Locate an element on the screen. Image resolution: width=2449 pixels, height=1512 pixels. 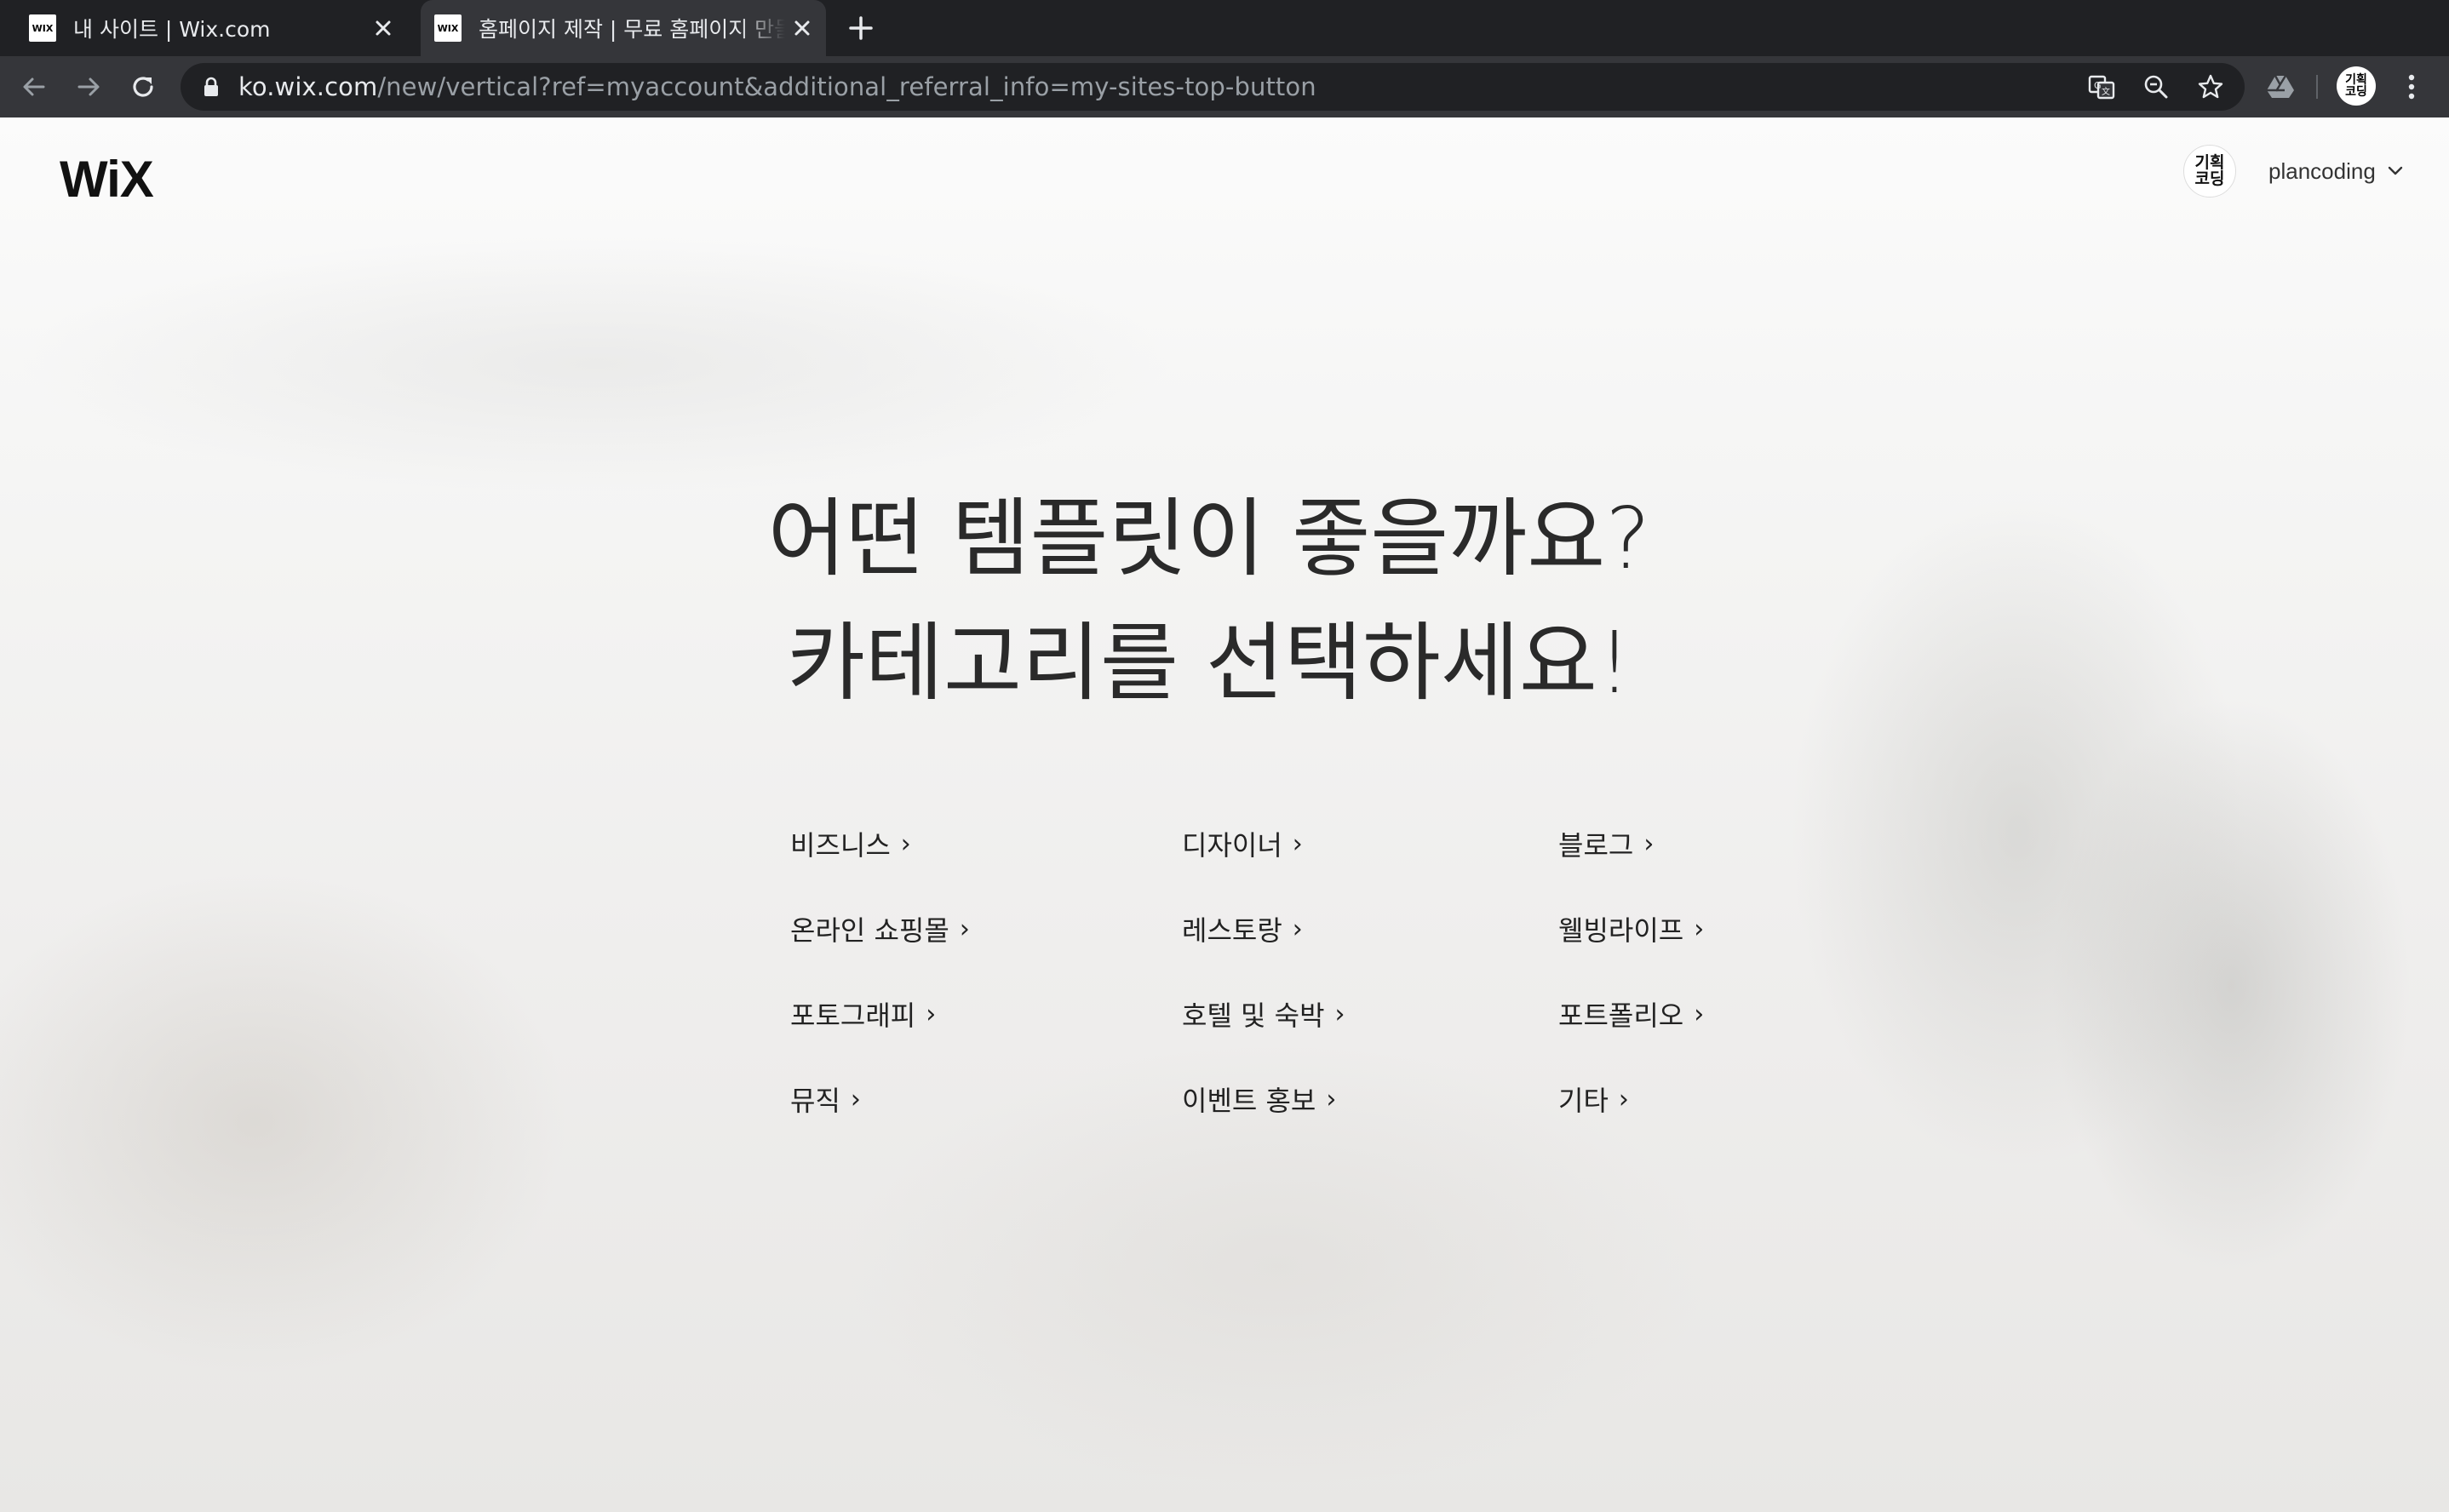
back-button is located at coordinates (34, 86).